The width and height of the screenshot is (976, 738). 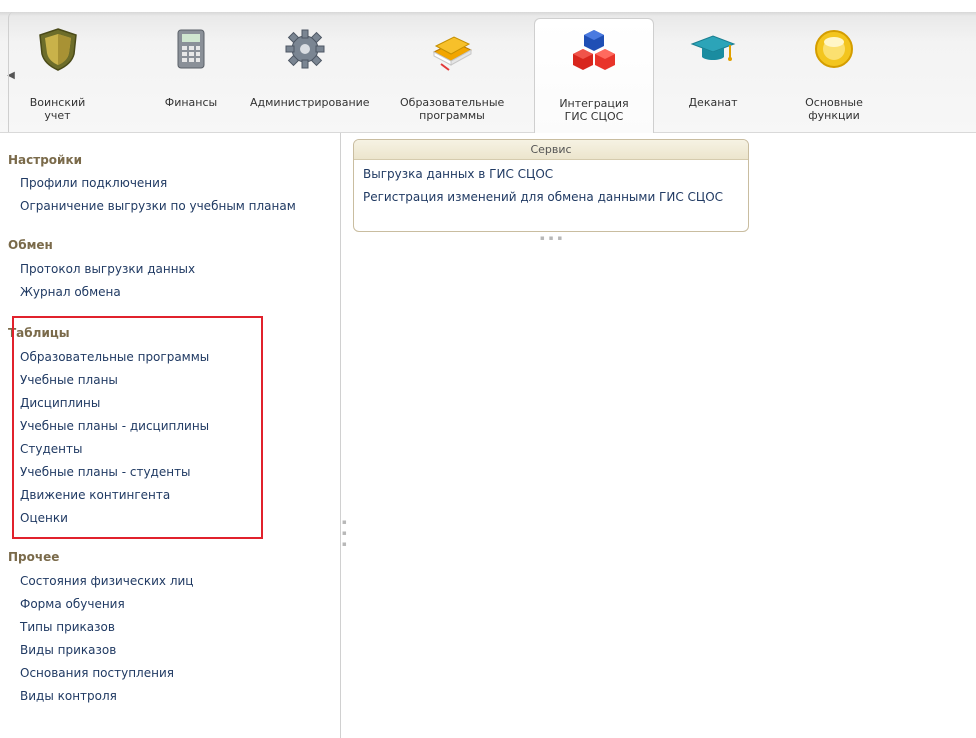 I want to click on section-title-exchange: Обмен, so click(x=30, y=245).